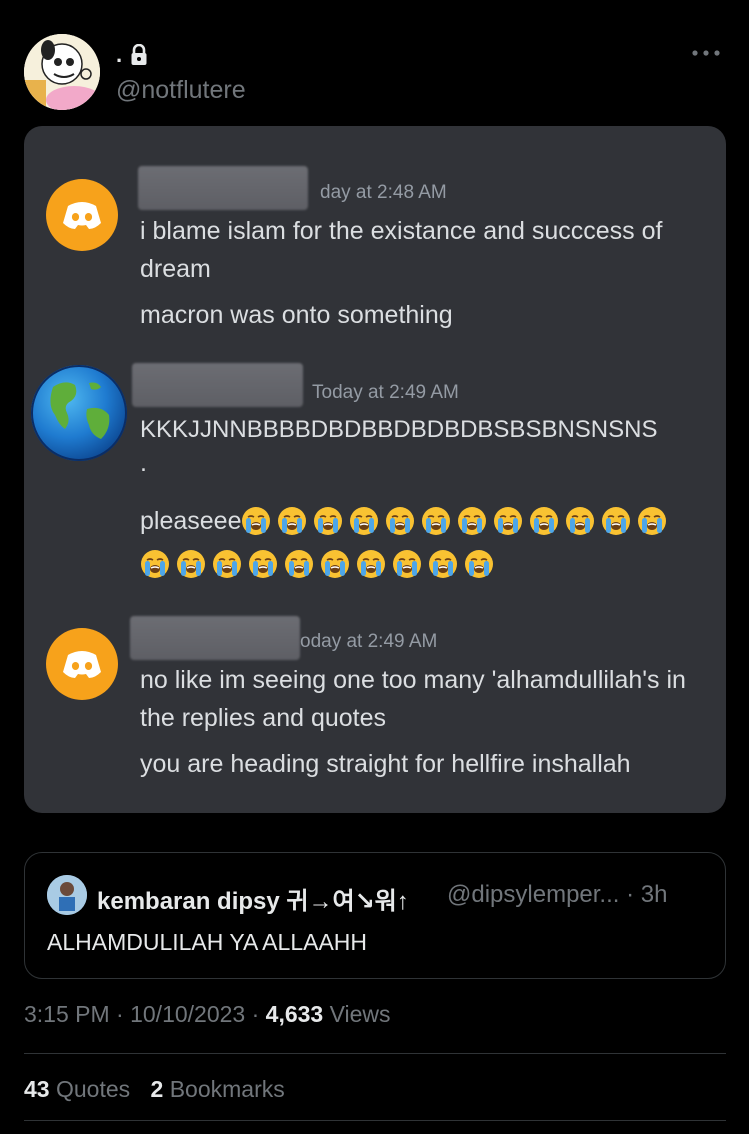 This screenshot has width=749, height=1134. What do you see at coordinates (207, 942) in the screenshot?
I see `quoted-tweet-text: ALHAMDULILAH YA ALLAAHH` at bounding box center [207, 942].